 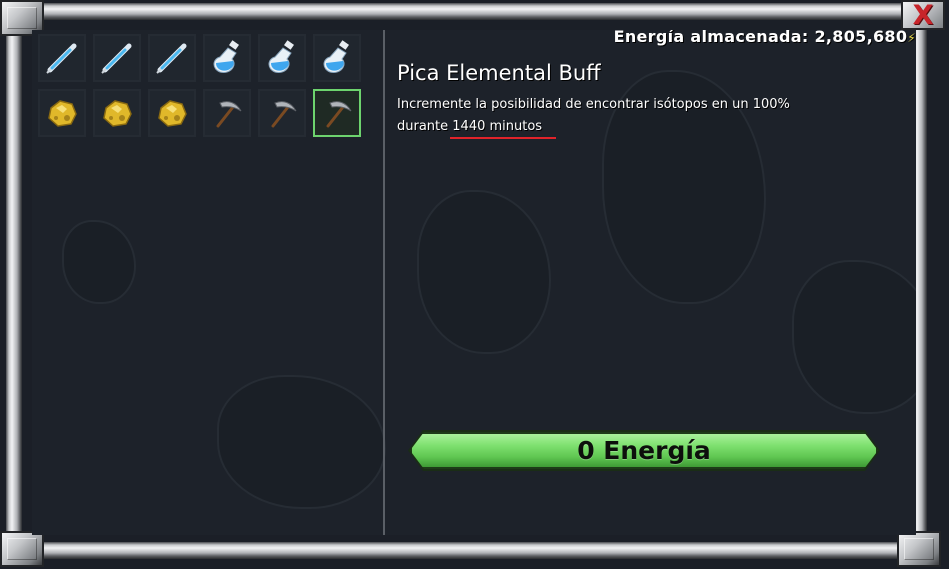 What do you see at coordinates (911, 38) in the screenshot?
I see `energy-bolt-icon: ⚡` at bounding box center [911, 38].